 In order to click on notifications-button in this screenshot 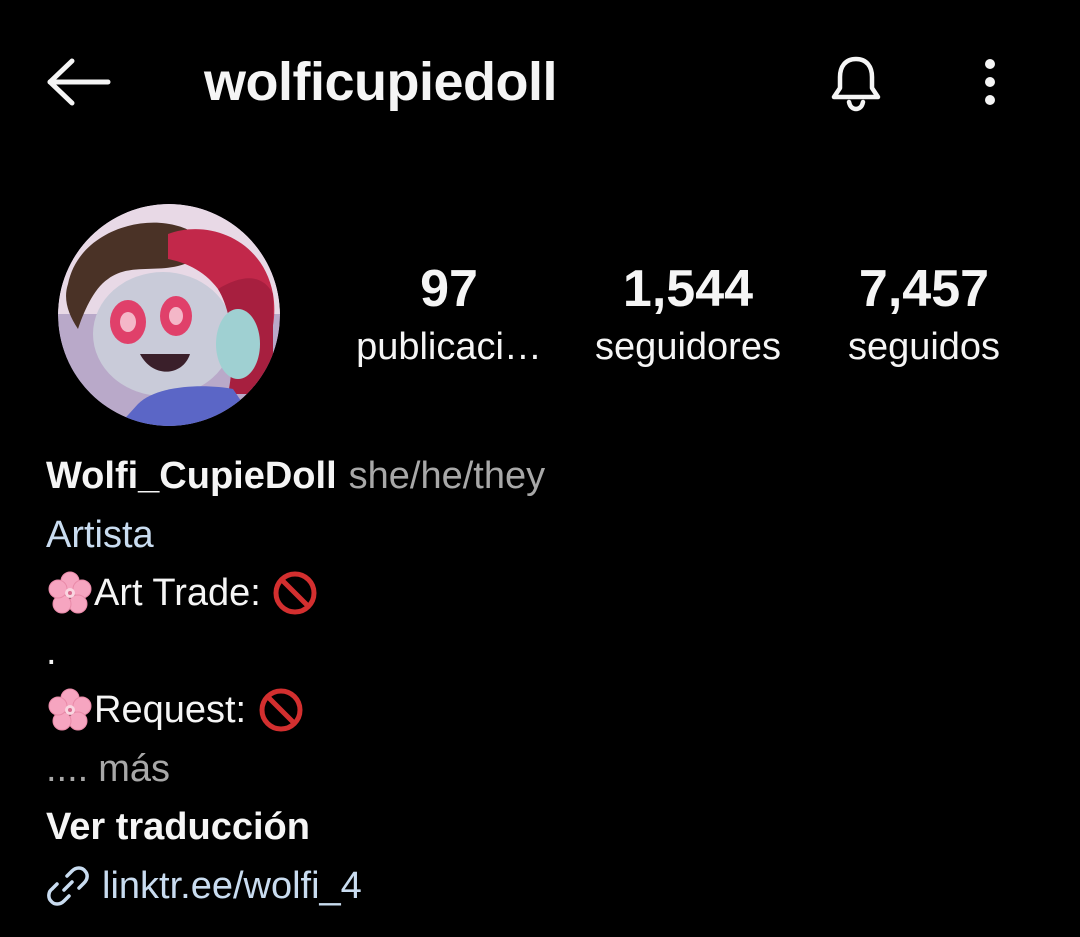, I will do `click(856, 83)`.